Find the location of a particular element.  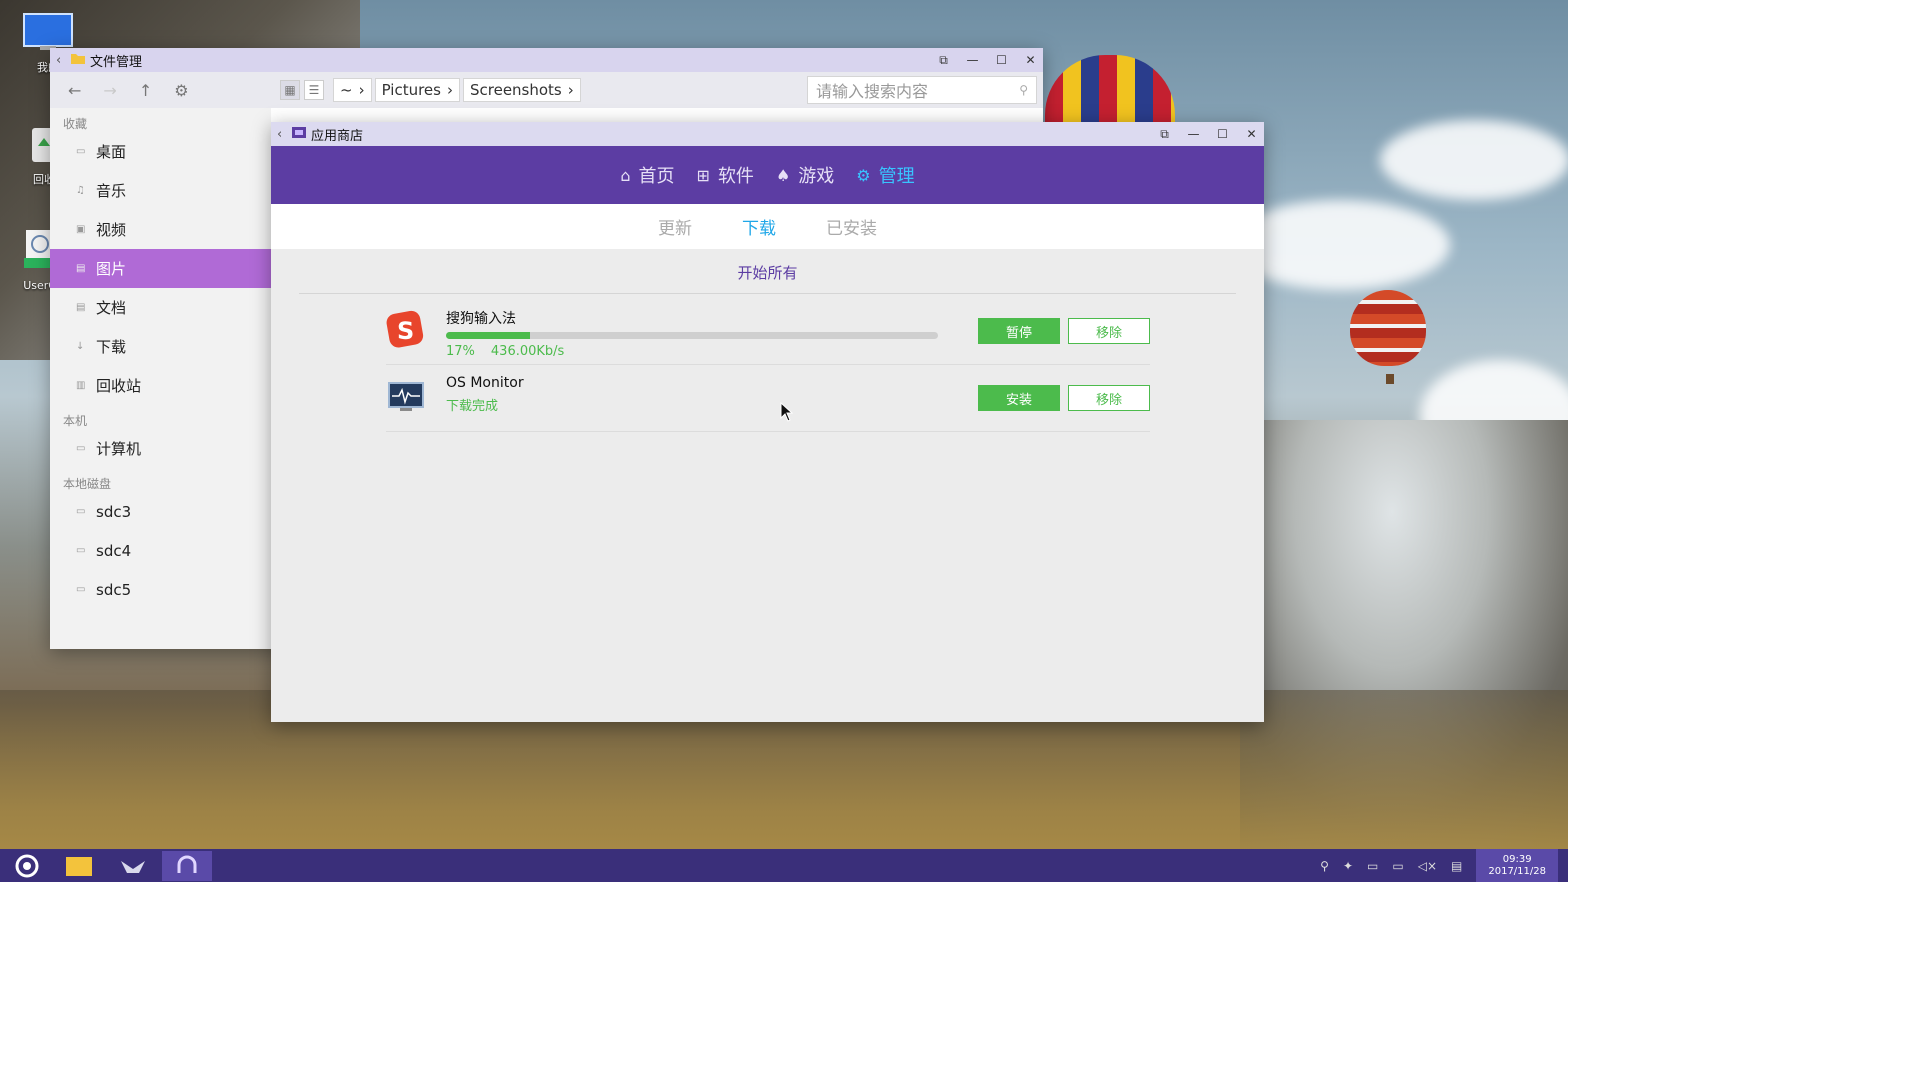

up-arrow-icon: ↑ is located at coordinates (145, 90).